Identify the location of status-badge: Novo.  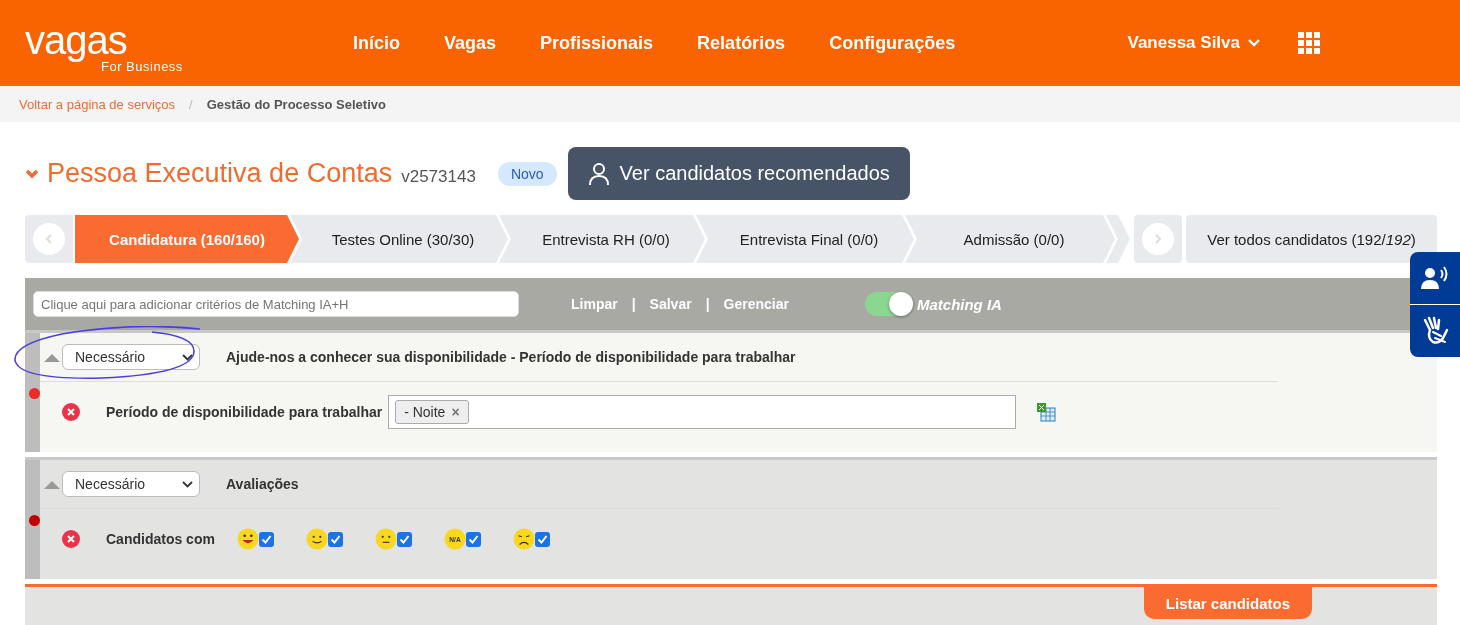
(527, 173).